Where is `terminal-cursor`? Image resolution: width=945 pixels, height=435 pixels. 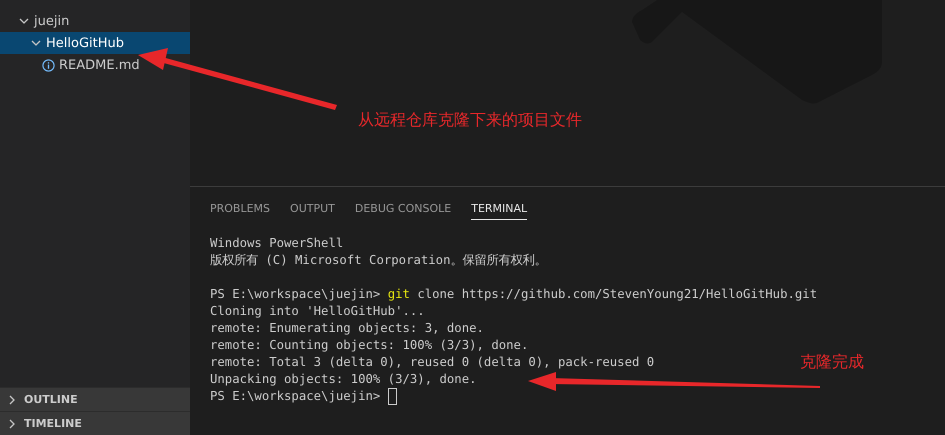 terminal-cursor is located at coordinates (393, 397).